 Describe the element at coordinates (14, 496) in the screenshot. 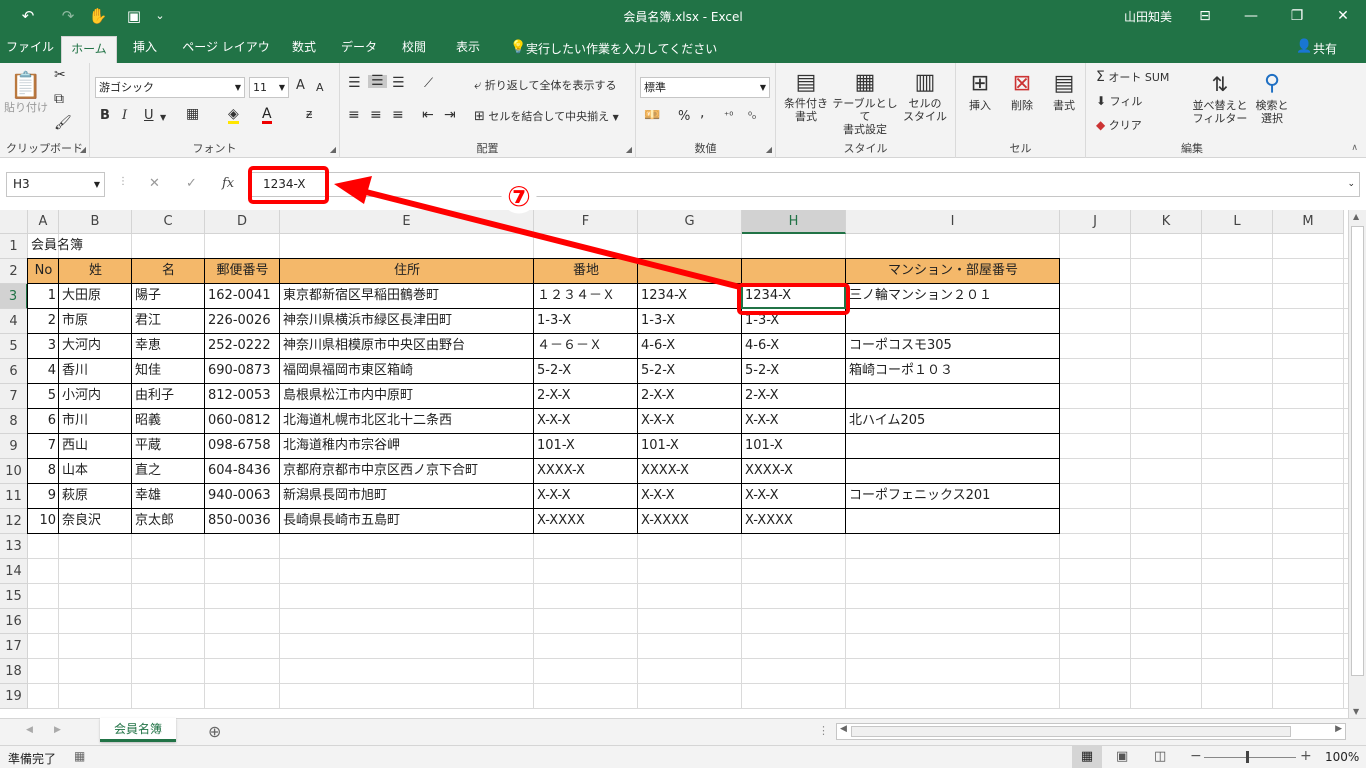

I see `row-header-11: 11` at that location.